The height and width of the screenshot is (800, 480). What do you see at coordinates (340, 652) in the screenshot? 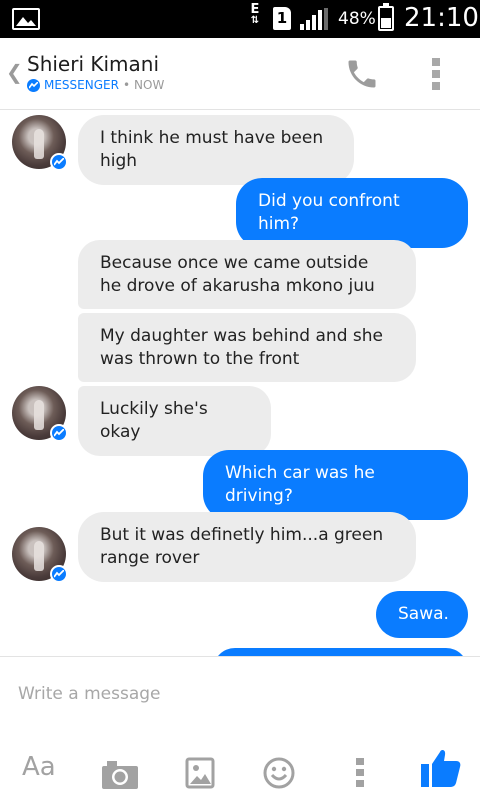
I see `outgoing-message-partial` at bounding box center [340, 652].